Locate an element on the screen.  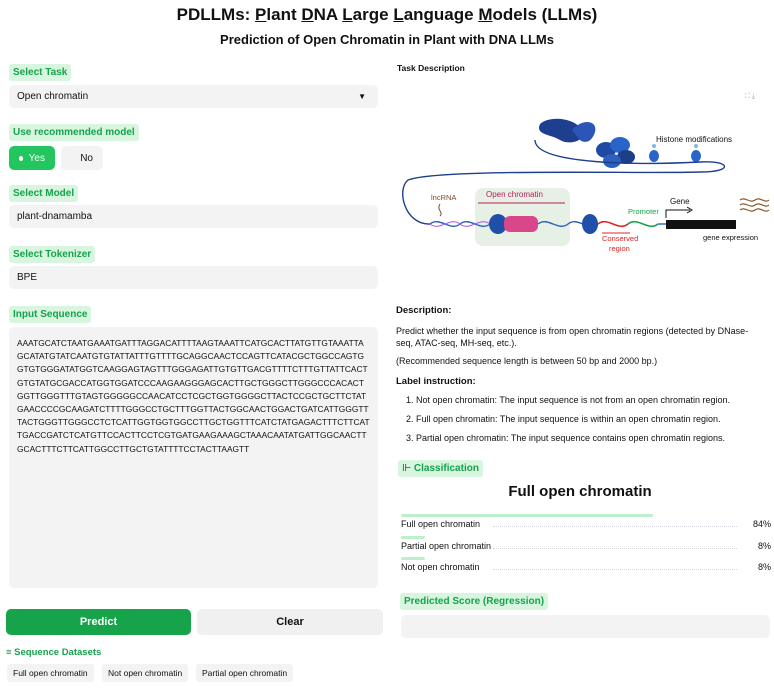
histone-mark-icon is located at coordinates (675, 153).